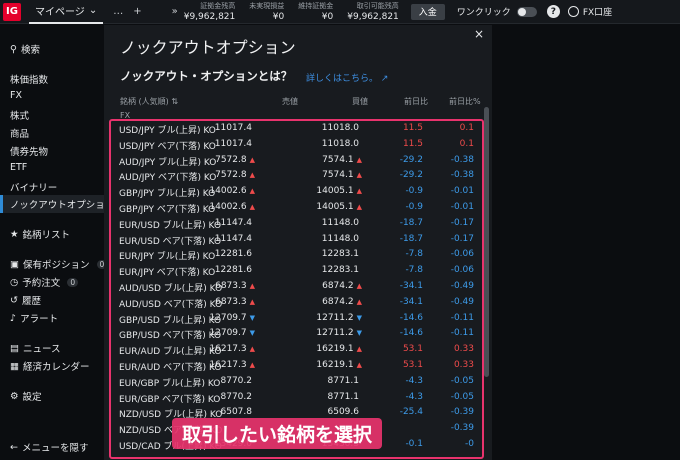 Image resolution: width=680 pixels, height=460 pixels. I want to click on more-info-link: 詳しくはこちら。 ↗, so click(347, 77).